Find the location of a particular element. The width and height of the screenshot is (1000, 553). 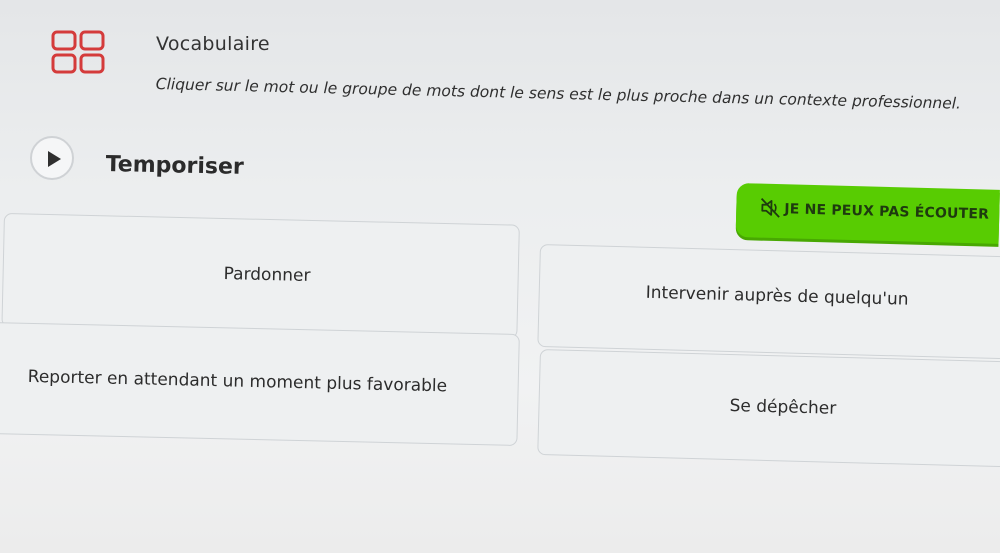

cant-listen-label: JE NE PEUX PAS ÉCOUTER is located at coordinates (887, 212).